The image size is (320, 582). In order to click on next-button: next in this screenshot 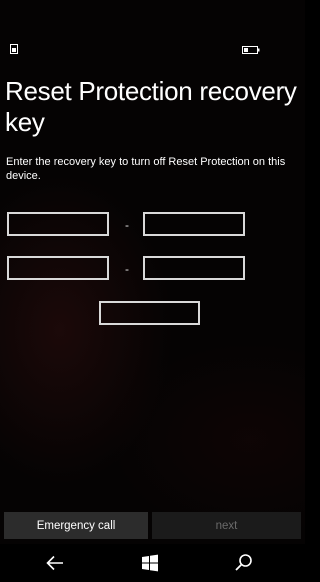, I will do `click(226, 525)`.